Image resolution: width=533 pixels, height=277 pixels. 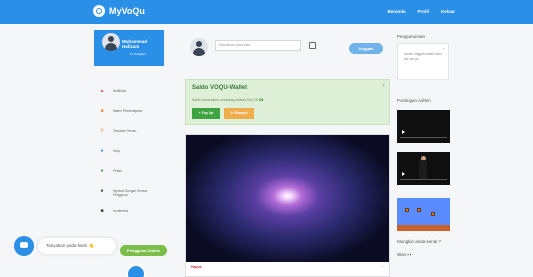 I want to click on announcement-card: × Admin unggah materi baru nih cek ya, so click(x=423, y=61).